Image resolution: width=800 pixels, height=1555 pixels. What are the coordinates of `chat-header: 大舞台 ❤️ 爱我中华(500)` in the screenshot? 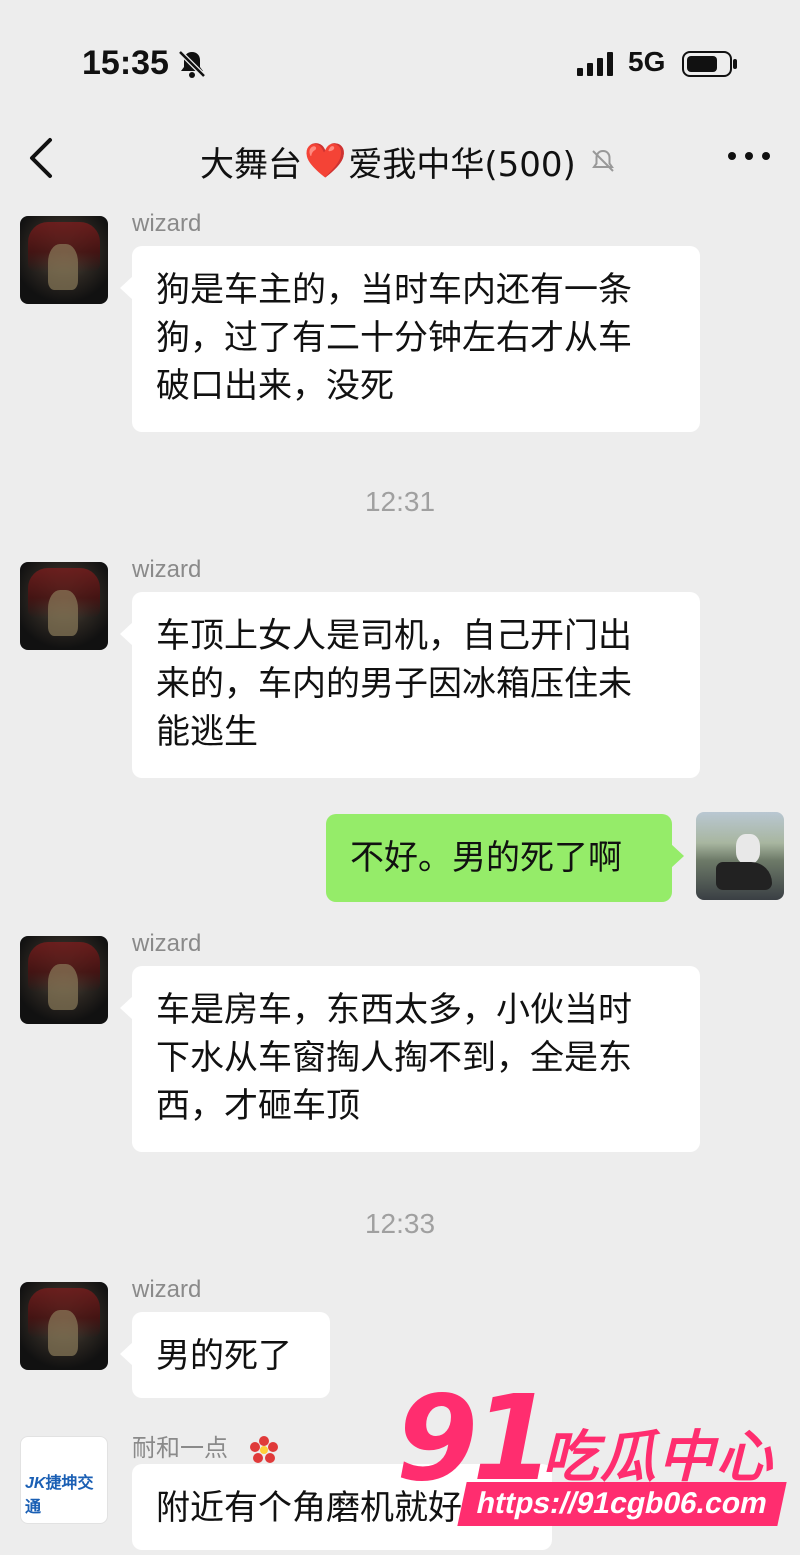 It's located at (400, 160).